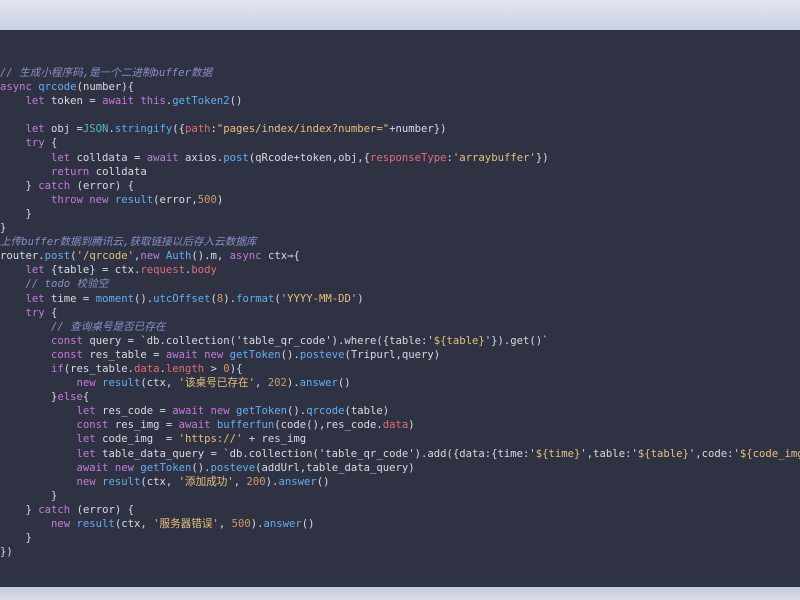 Image resolution: width=800 pixels, height=600 pixels. I want to click on code-line: new result(ctx, '服务器错误', 500).answer(), so click(400, 524).